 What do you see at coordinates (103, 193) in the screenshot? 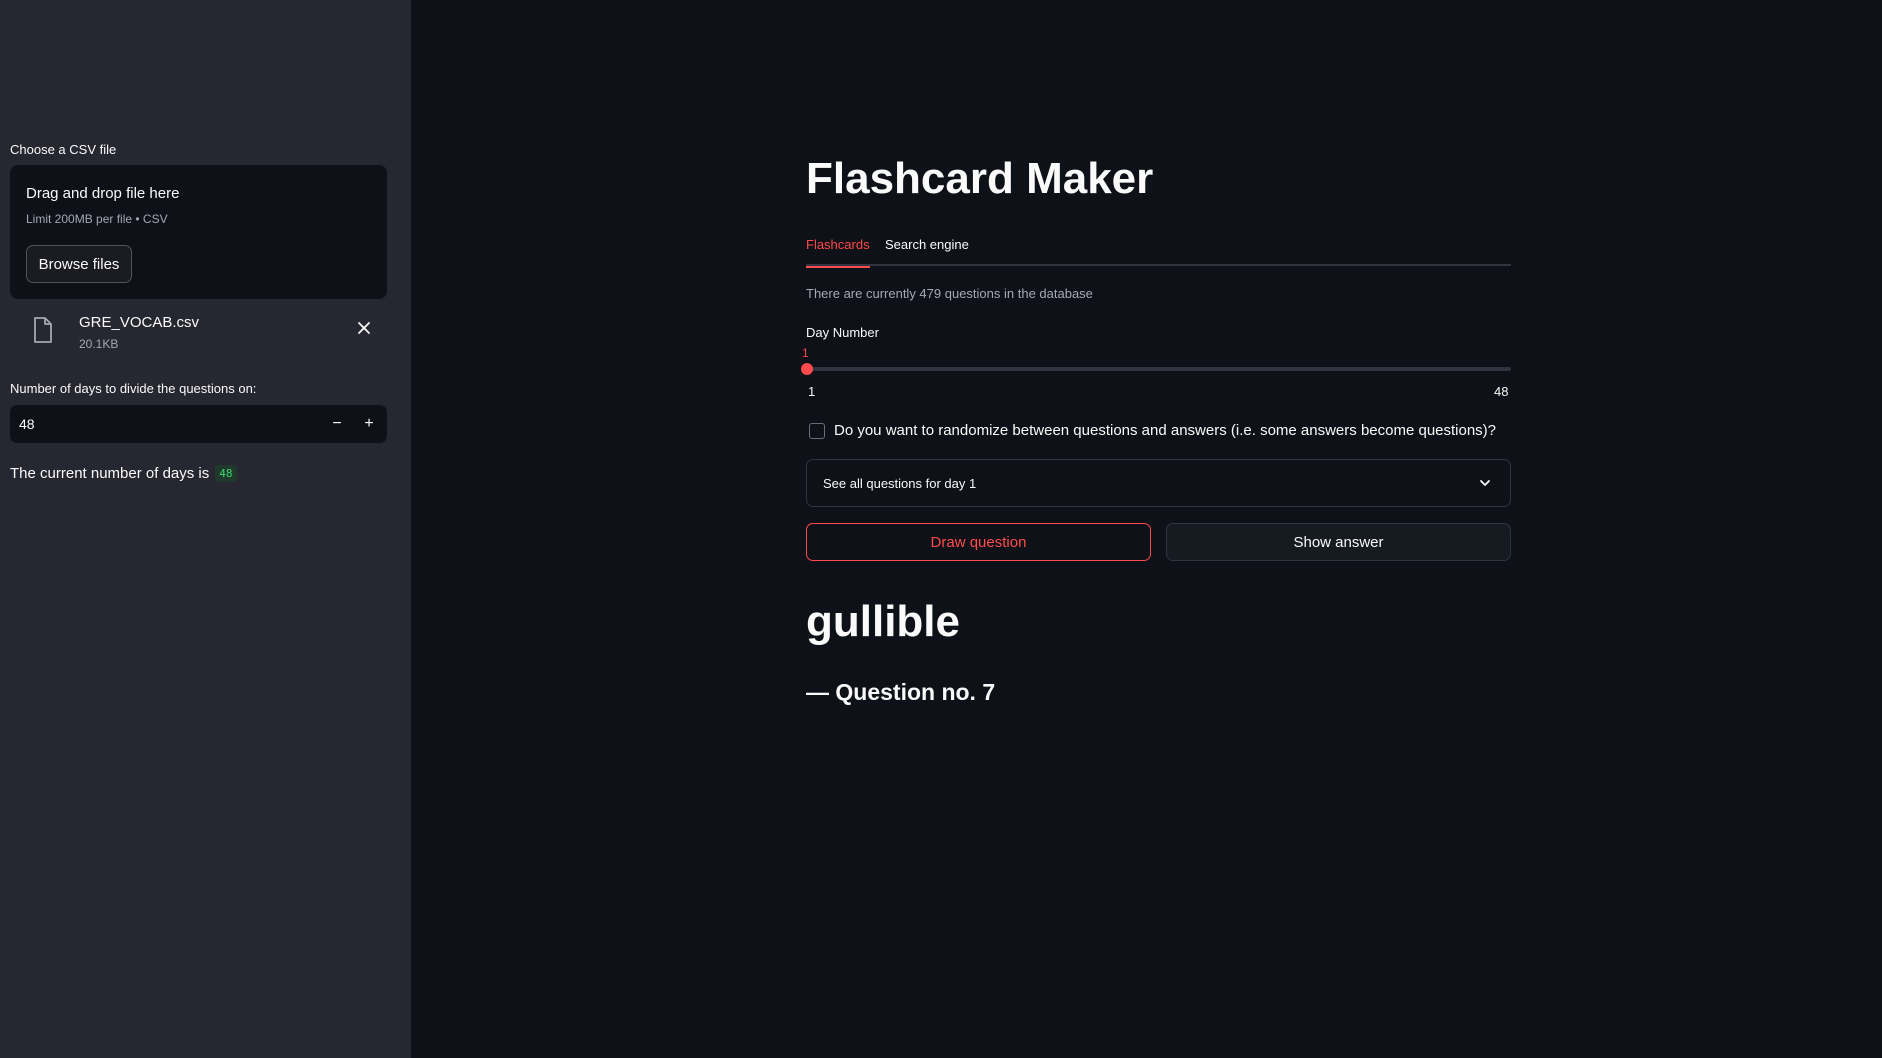
I see `dropzone-title: Drag and drop file here` at bounding box center [103, 193].